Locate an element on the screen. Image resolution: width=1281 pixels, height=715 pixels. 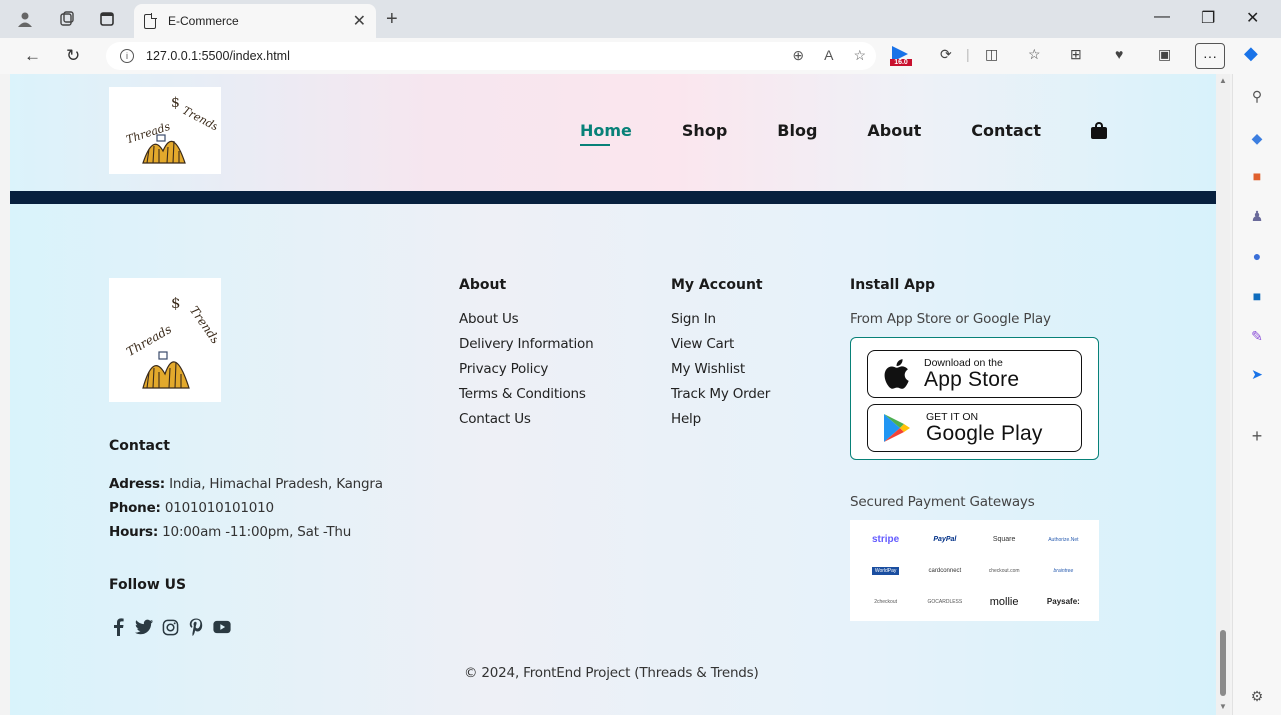
add-sidebar-app-icon: + is located at coordinates (1257, 436).